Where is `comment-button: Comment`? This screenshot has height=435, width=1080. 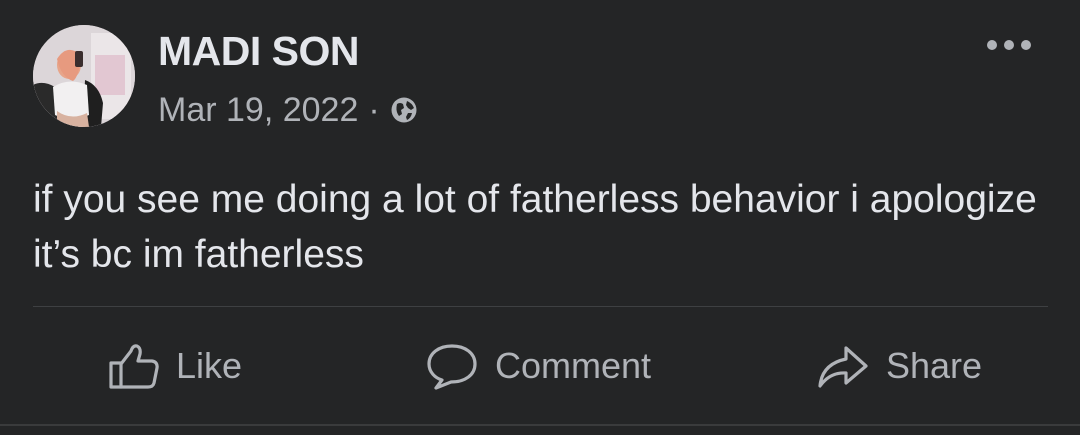
comment-button: Comment is located at coordinates (538, 366).